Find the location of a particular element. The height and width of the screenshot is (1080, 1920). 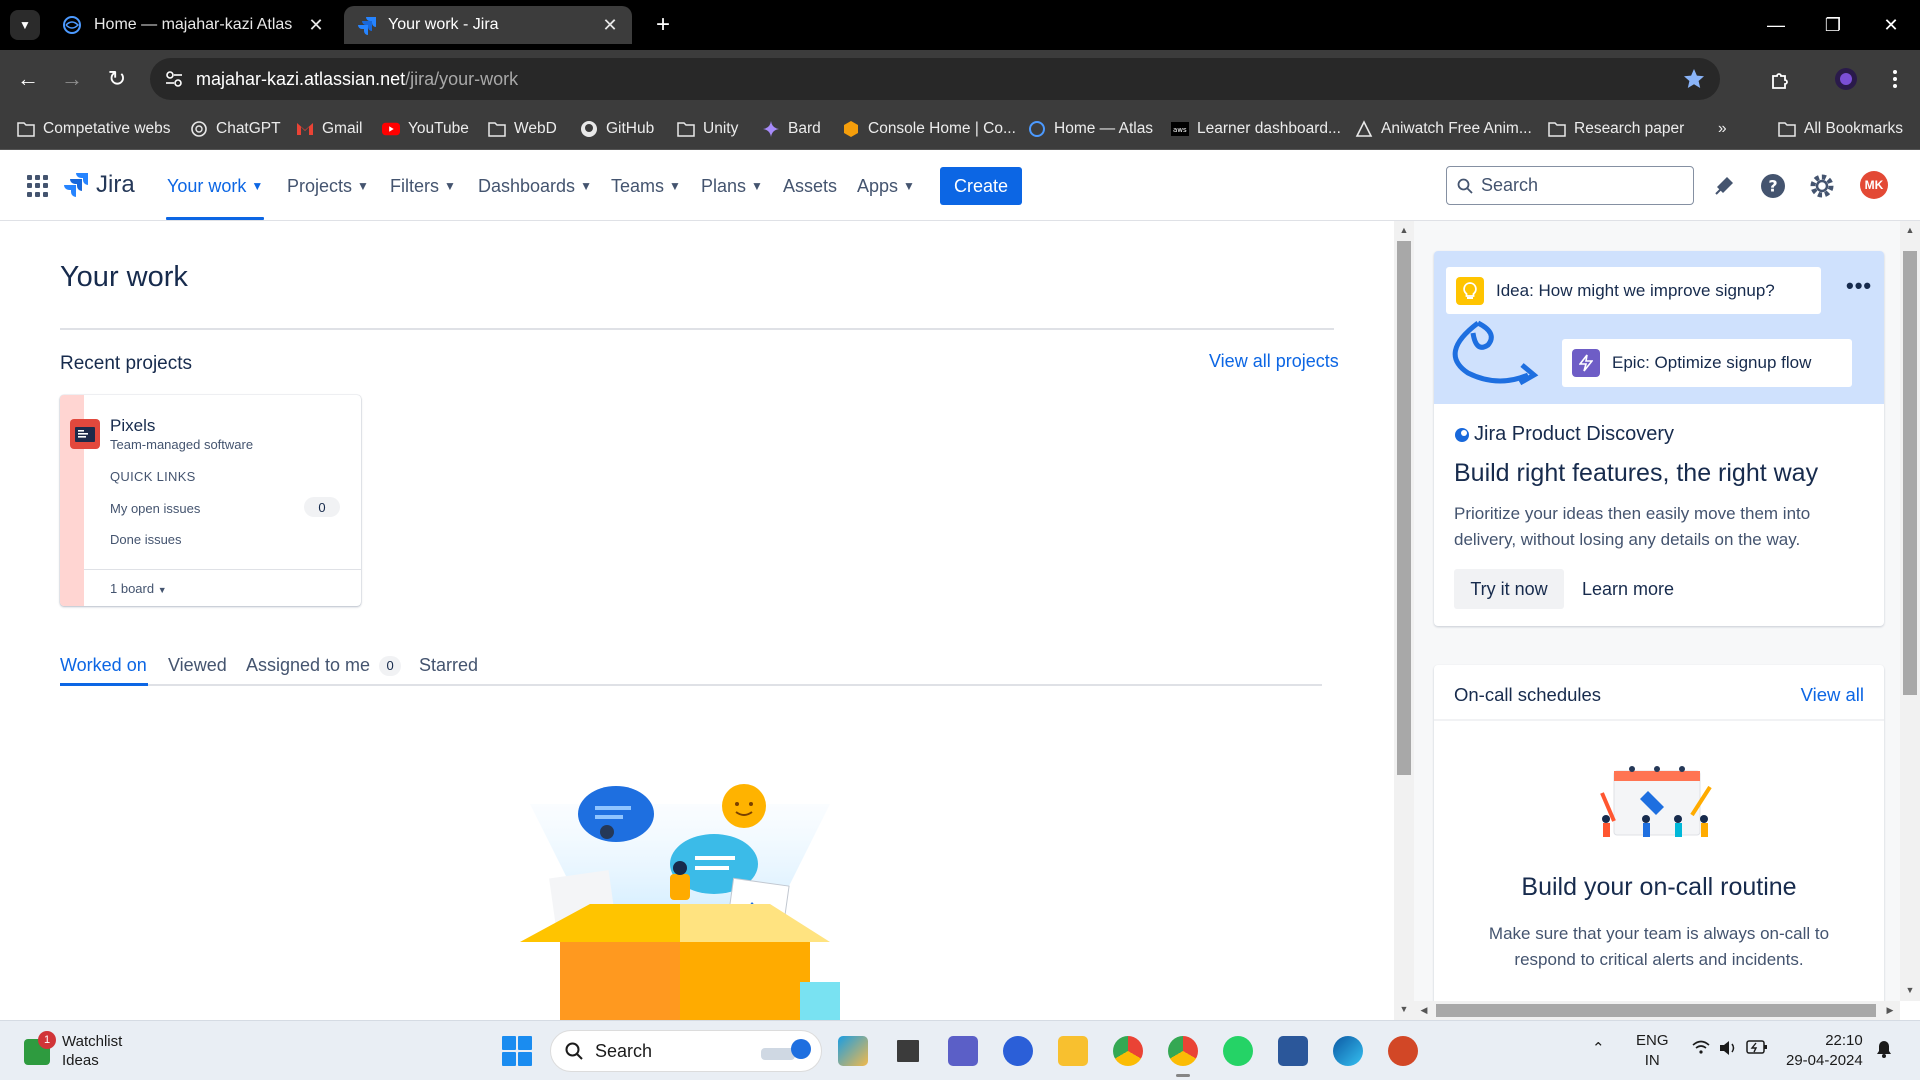

teams-icon is located at coordinates (963, 1051).